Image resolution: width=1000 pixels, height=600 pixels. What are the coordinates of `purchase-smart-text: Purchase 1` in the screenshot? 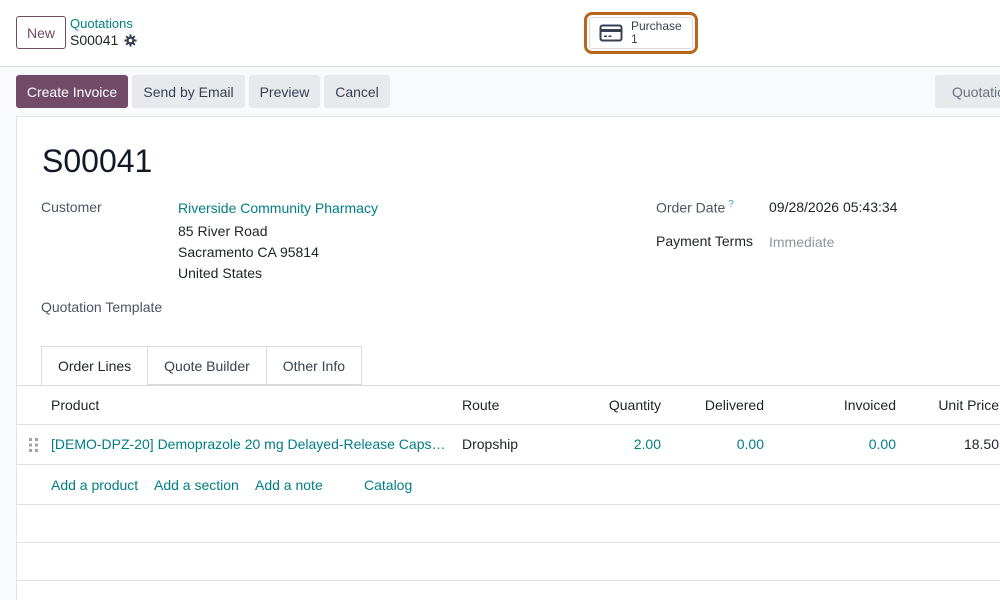 It's located at (656, 33).